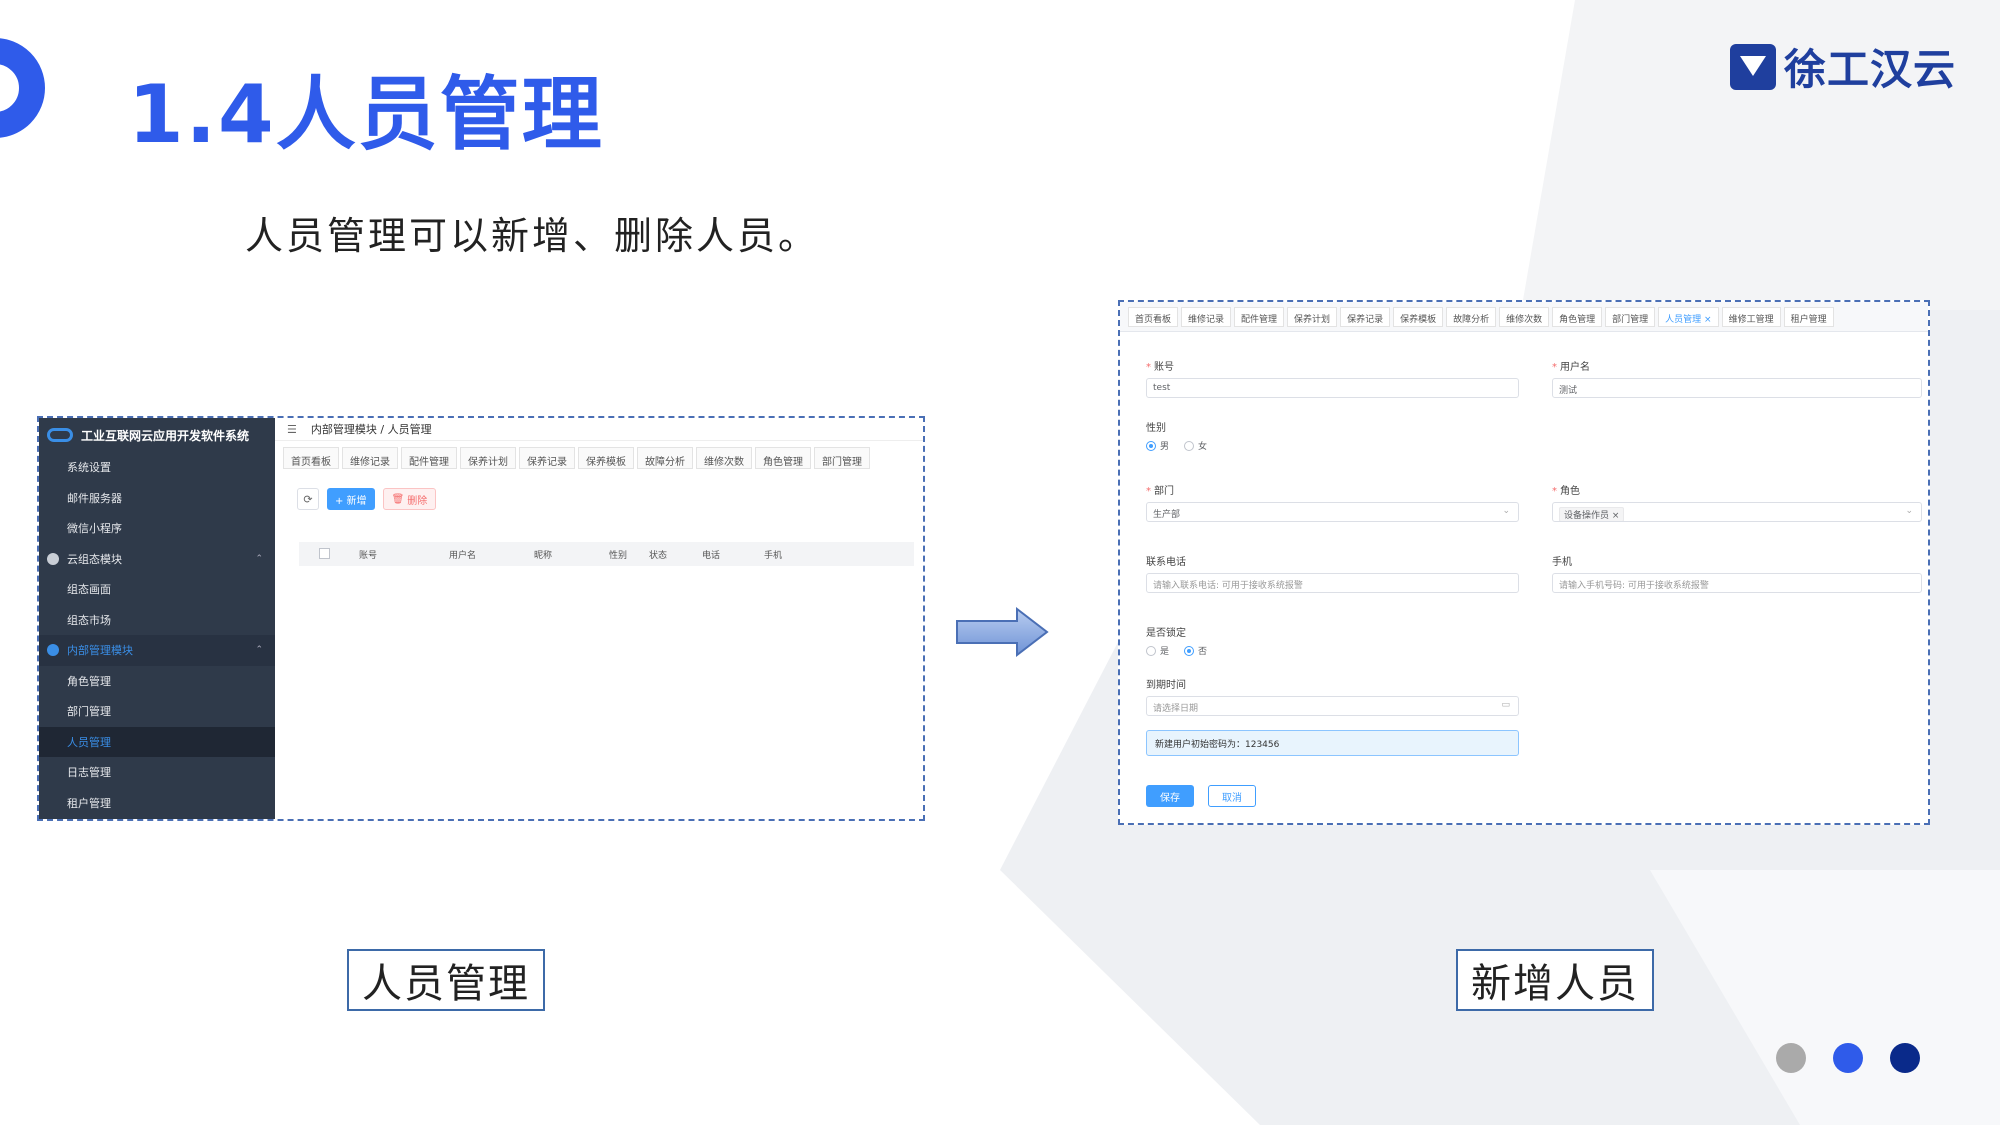  Describe the element at coordinates (100, 651) in the screenshot. I see `sidebar-item-label: 内部管理模块` at that location.